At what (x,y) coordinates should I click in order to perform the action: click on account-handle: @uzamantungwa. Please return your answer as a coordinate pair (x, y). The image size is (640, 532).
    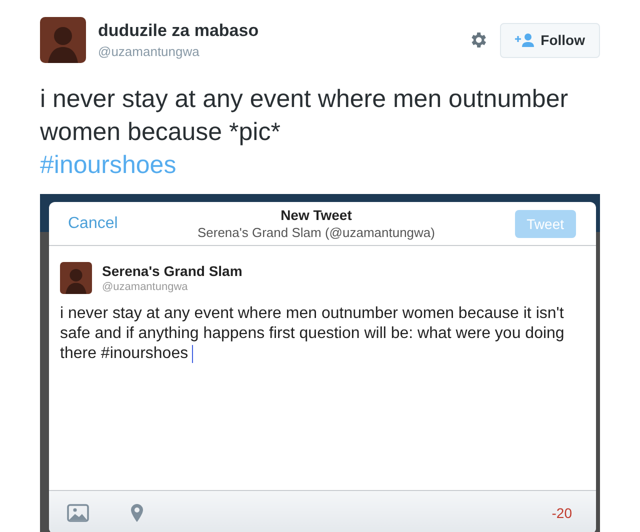
    Looking at the image, I should click on (145, 287).